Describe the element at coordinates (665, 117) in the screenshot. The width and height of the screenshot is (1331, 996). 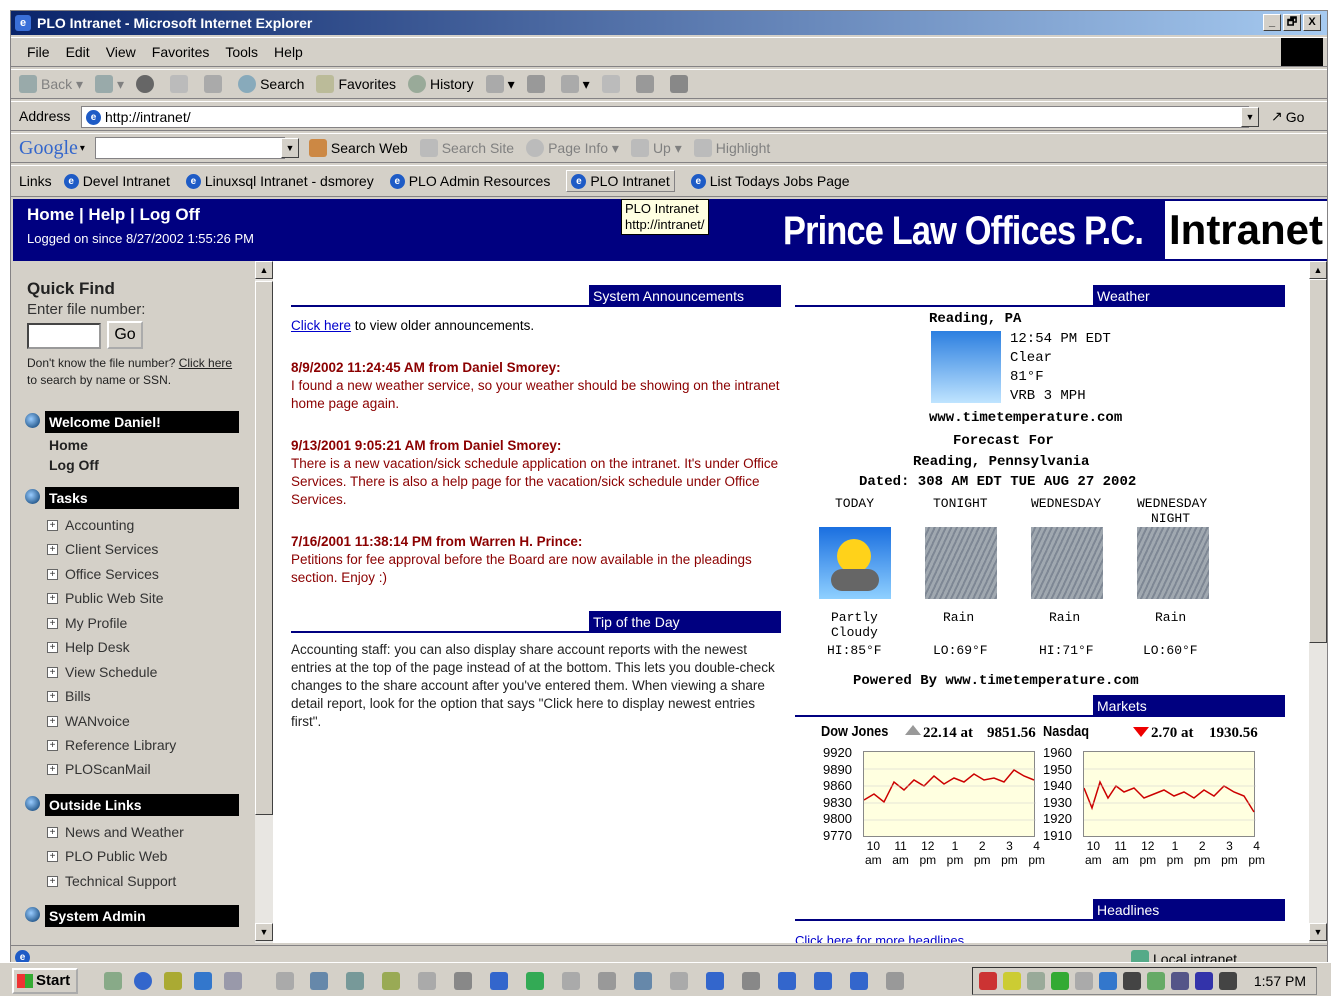
I see `address-input: e http://intranet/` at that location.